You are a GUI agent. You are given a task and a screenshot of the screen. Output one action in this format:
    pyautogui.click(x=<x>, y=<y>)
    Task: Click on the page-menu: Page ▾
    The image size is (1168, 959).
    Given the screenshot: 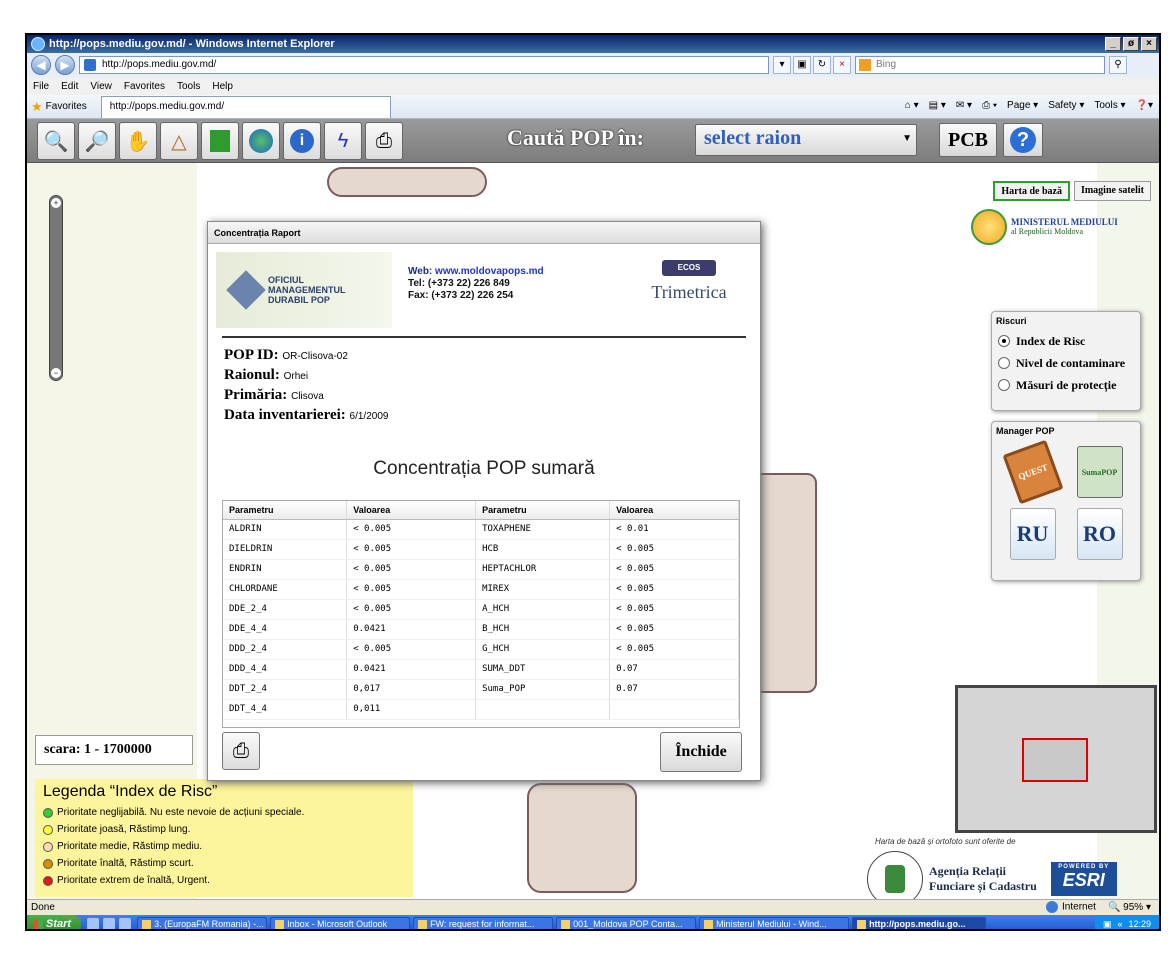 What is the action you would take?
    pyautogui.click(x=1022, y=105)
    